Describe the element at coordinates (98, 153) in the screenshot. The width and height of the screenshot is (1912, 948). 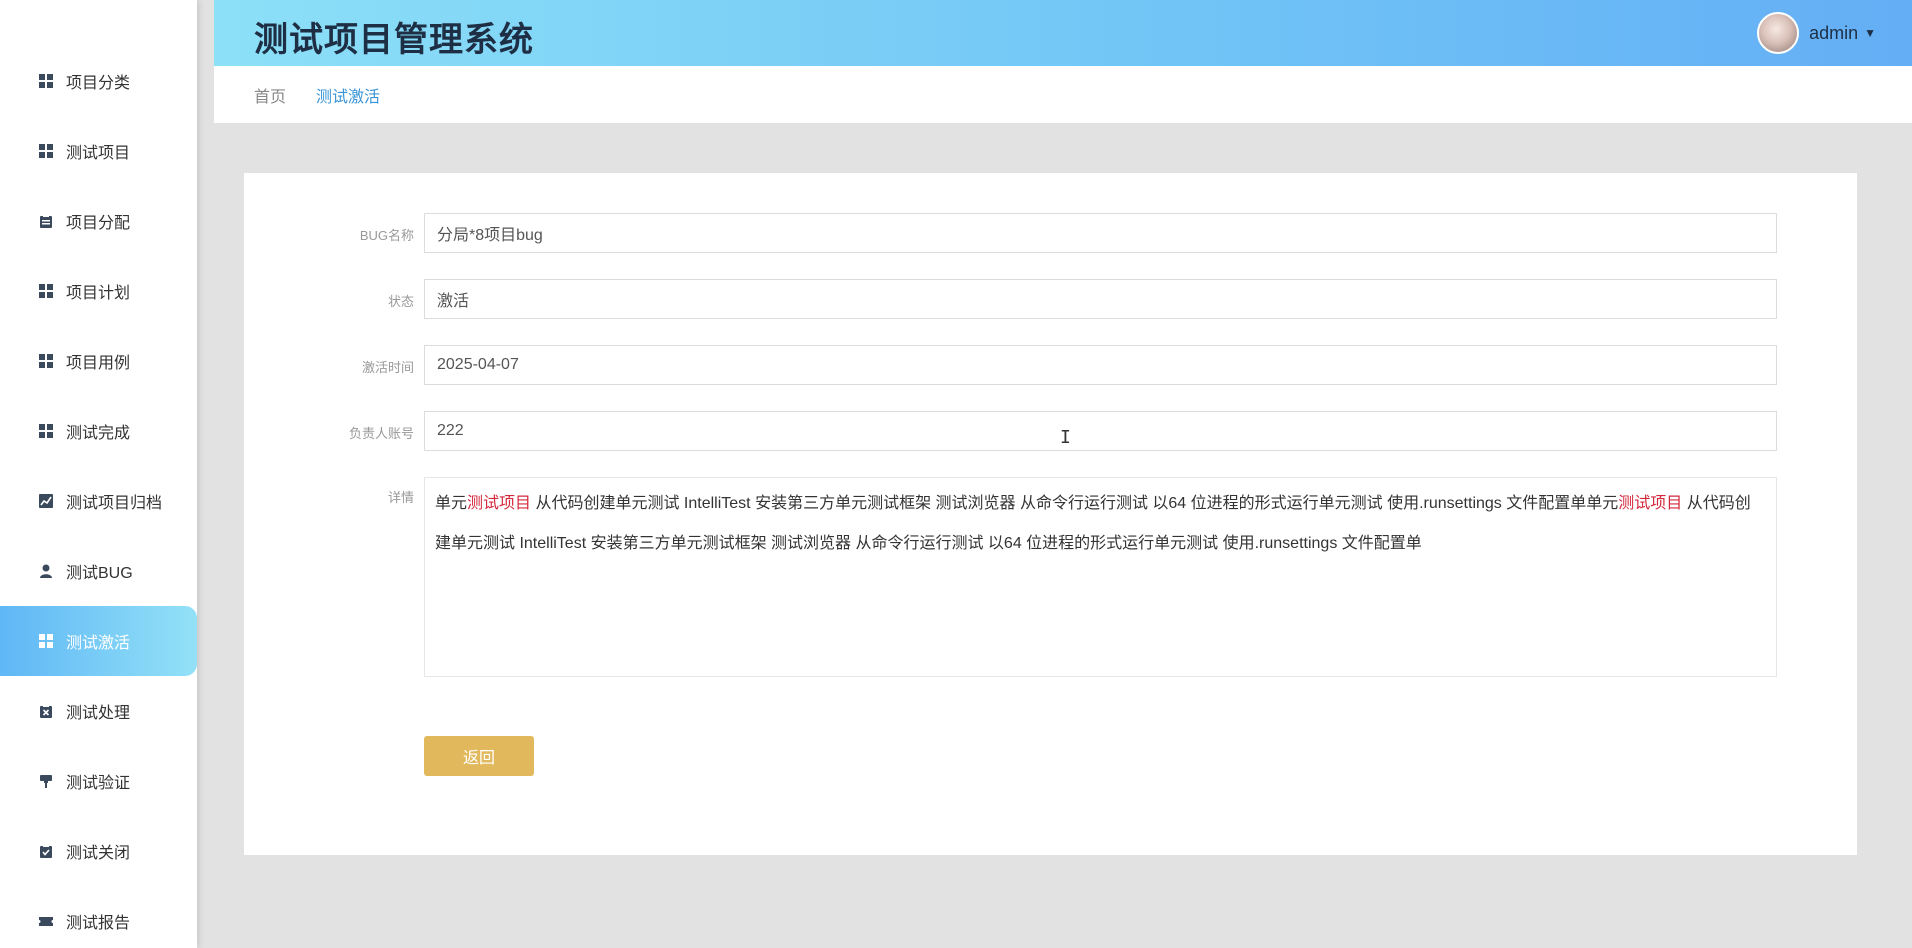
I see `sidebar-item-label: 测试项目` at that location.